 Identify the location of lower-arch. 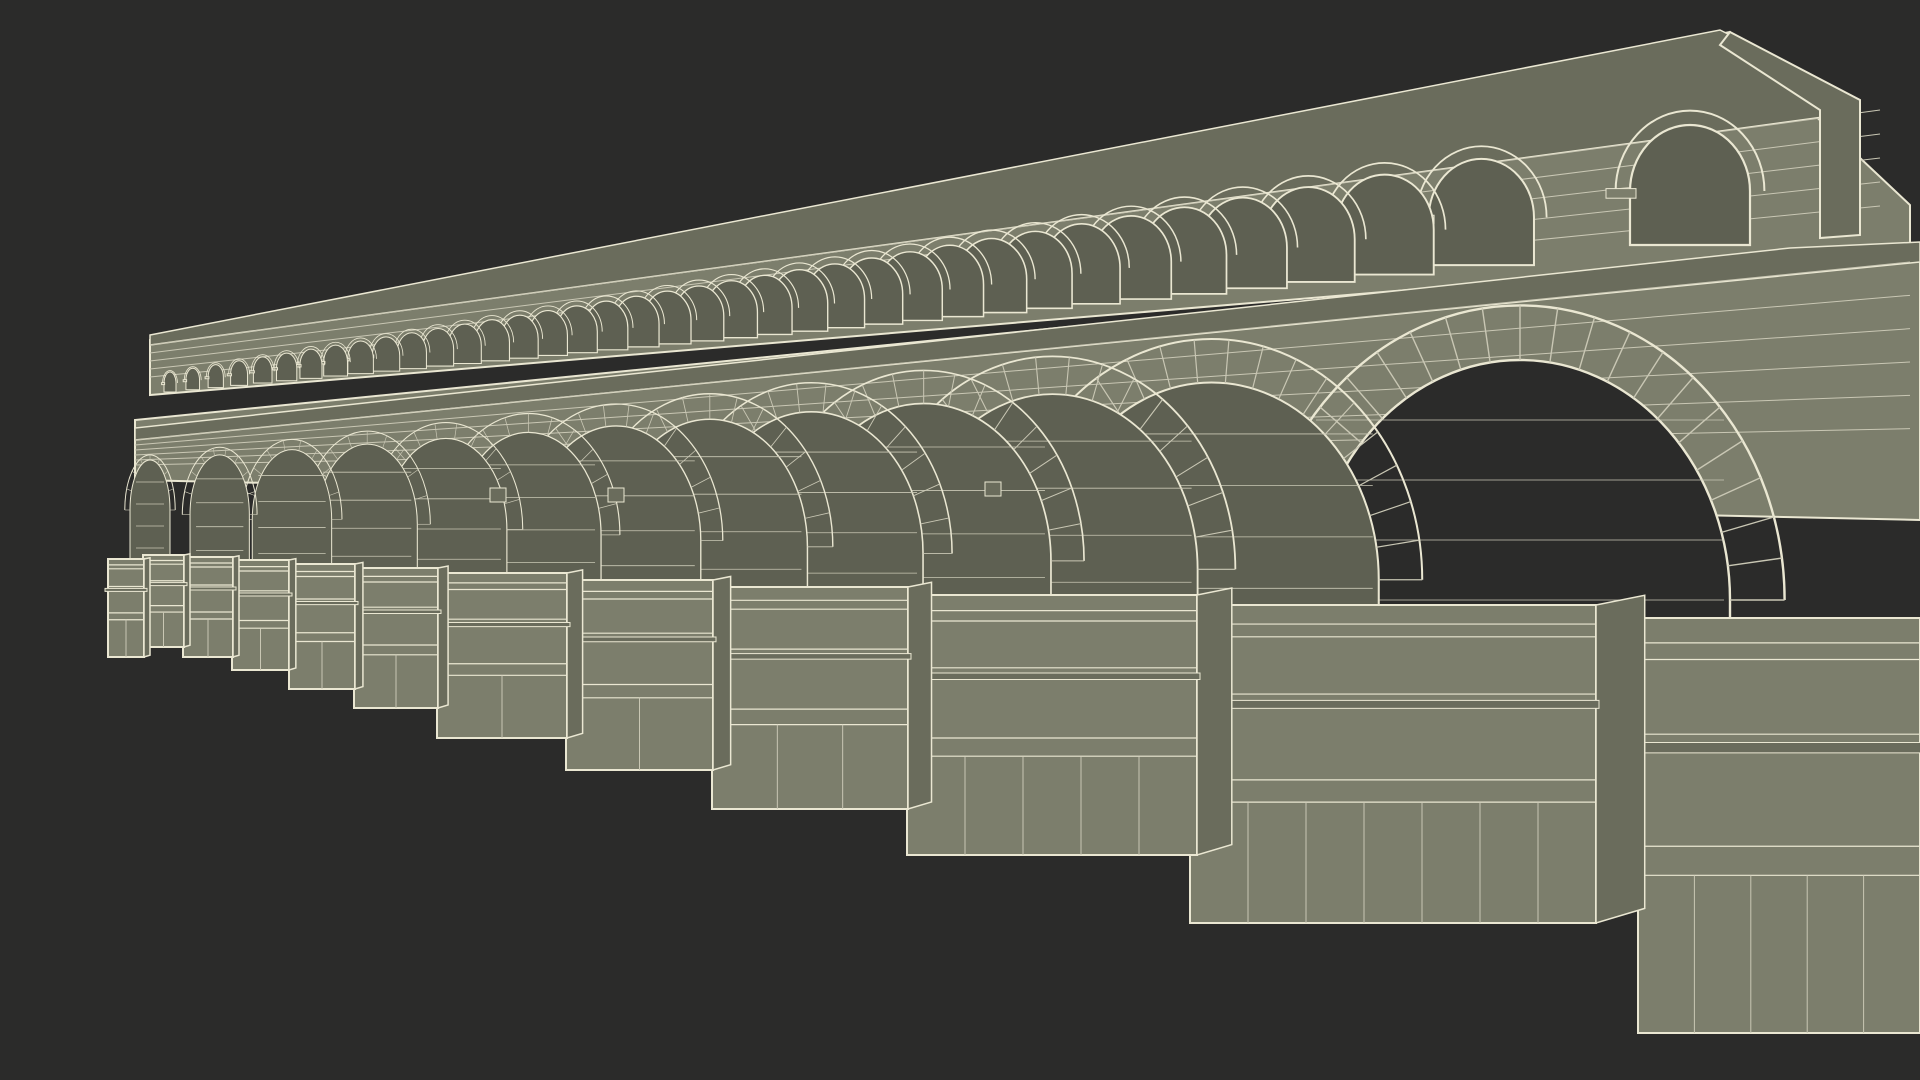
(219, 511).